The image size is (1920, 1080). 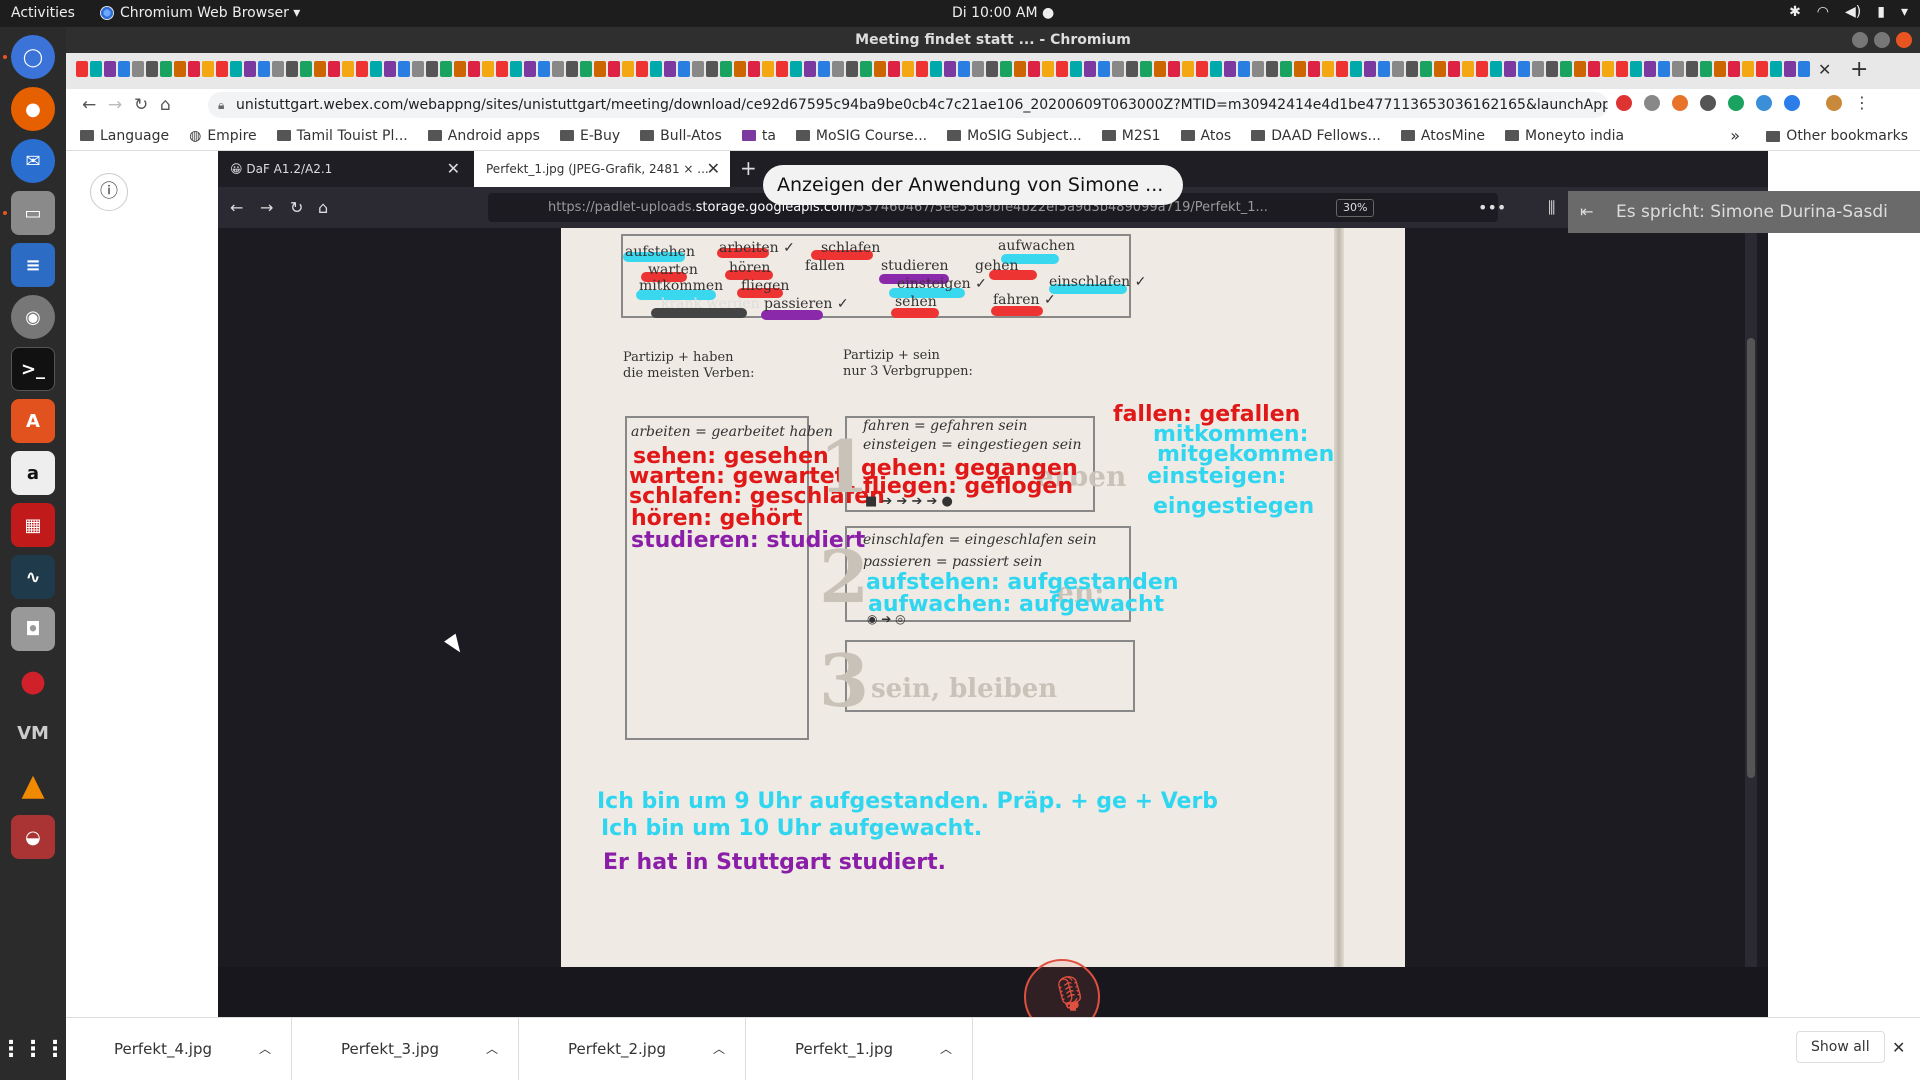 I want to click on bookmark-item: E-Buy, so click(x=589, y=136).